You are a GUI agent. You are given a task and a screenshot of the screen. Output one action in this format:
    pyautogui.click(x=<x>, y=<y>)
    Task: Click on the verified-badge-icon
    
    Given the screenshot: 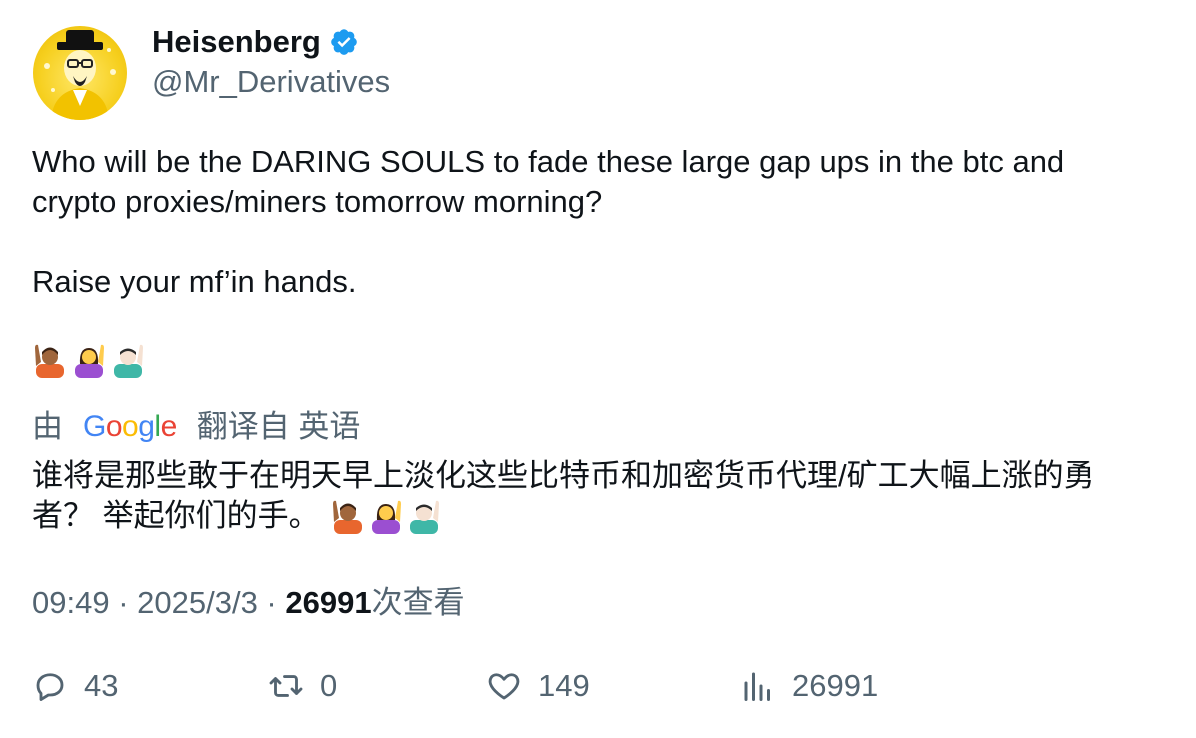 What is the action you would take?
    pyautogui.click(x=344, y=42)
    